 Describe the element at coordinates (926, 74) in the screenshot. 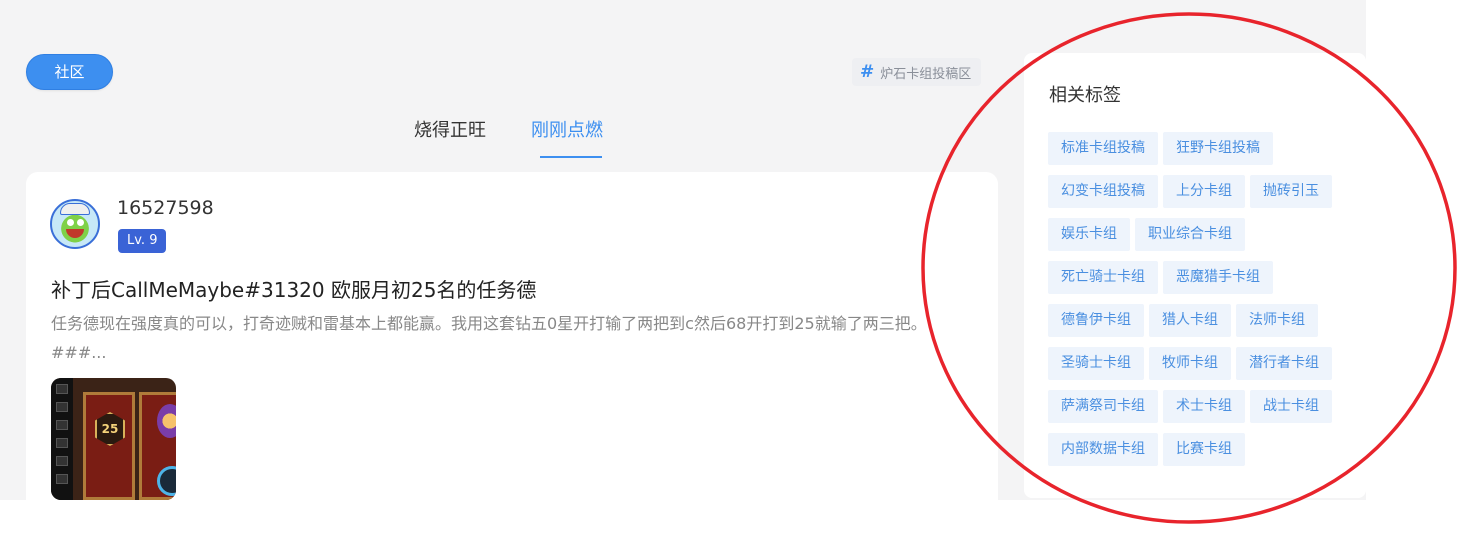

I see `topic-tag-label: 炉石卡组投稿区` at that location.